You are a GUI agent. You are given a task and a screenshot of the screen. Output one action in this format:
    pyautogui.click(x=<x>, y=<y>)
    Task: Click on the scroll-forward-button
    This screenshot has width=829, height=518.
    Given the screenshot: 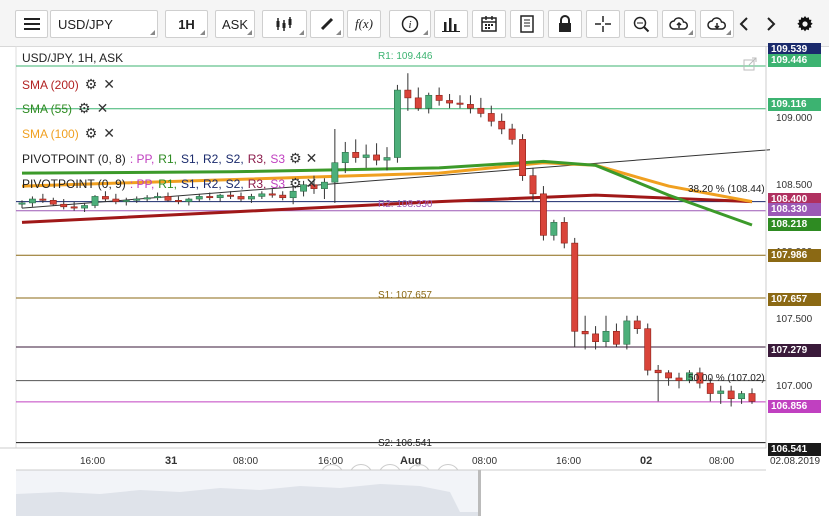 What is the action you would take?
    pyautogui.click(x=771, y=24)
    